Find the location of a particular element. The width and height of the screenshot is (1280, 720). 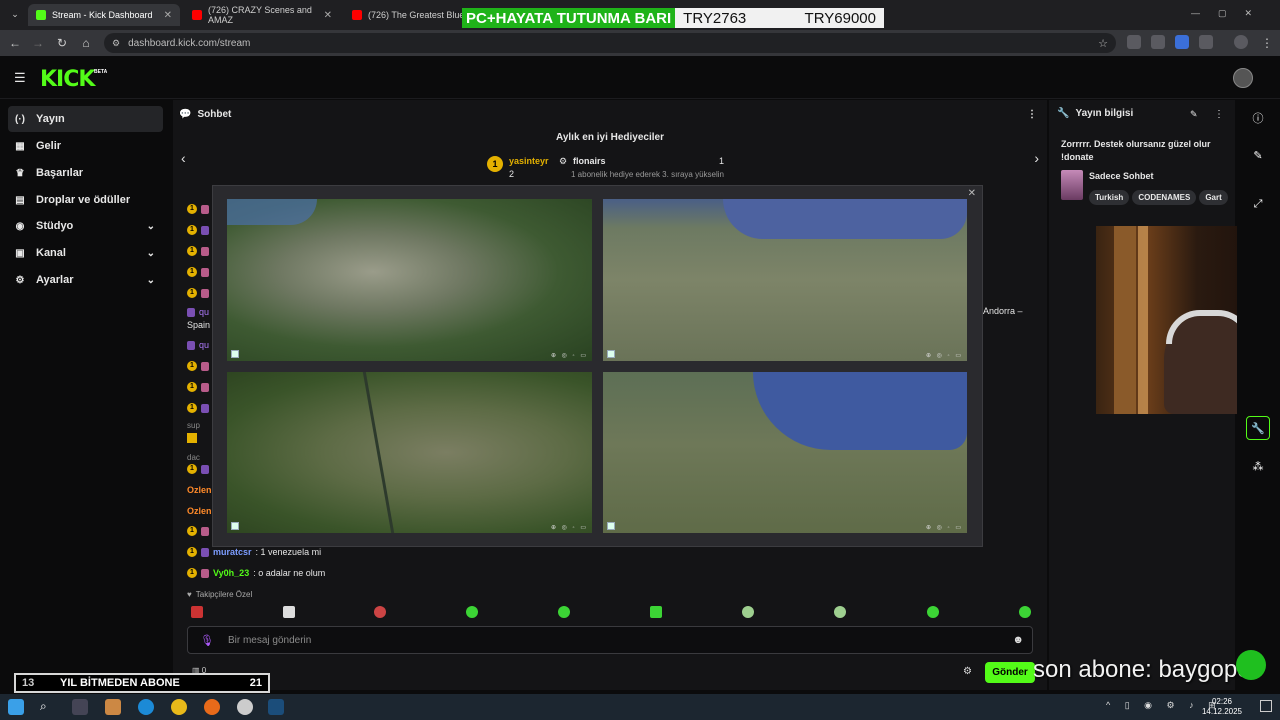

site-info-icon: ⚙ is located at coordinates (116, 43).